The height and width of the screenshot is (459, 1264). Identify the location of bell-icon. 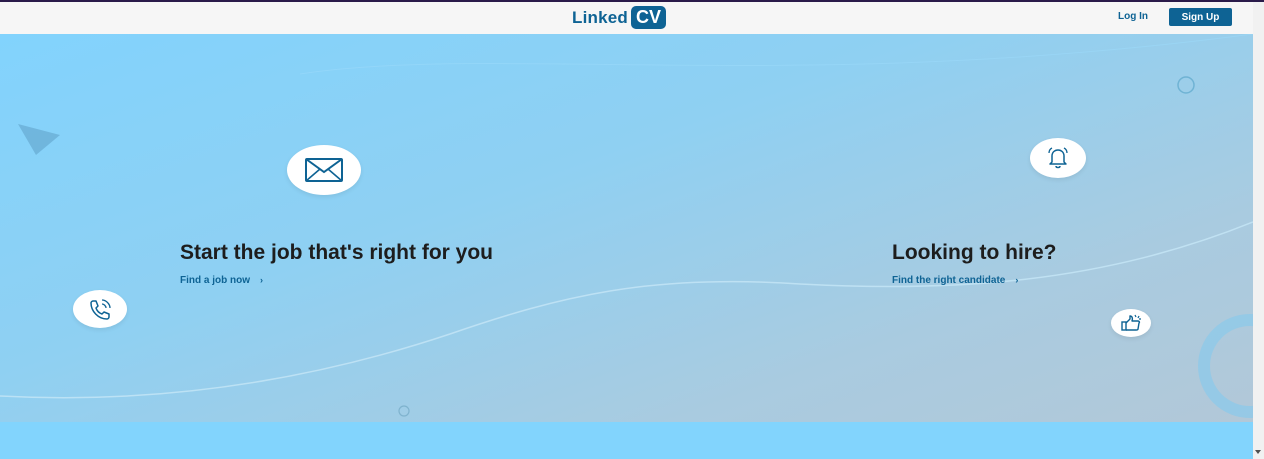
(1058, 158).